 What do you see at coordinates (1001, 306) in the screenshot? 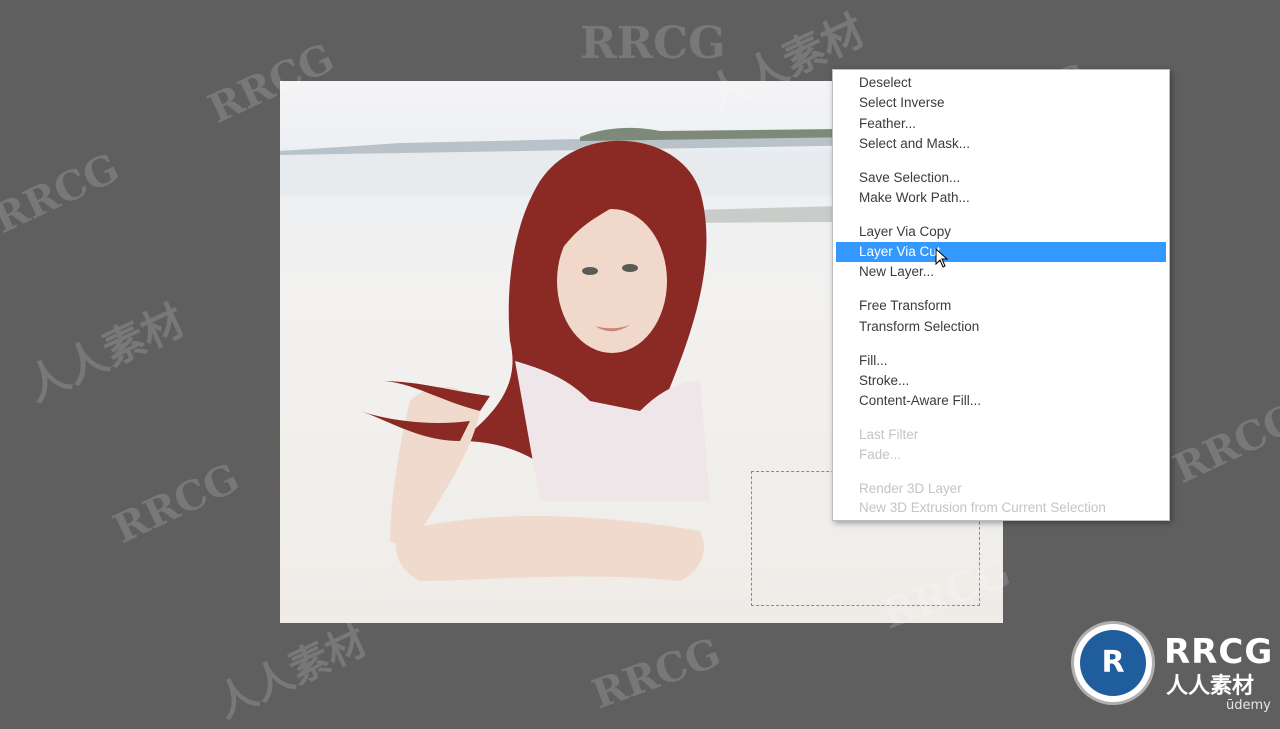
I see `menu-item-free-transform: Free Transform` at bounding box center [1001, 306].